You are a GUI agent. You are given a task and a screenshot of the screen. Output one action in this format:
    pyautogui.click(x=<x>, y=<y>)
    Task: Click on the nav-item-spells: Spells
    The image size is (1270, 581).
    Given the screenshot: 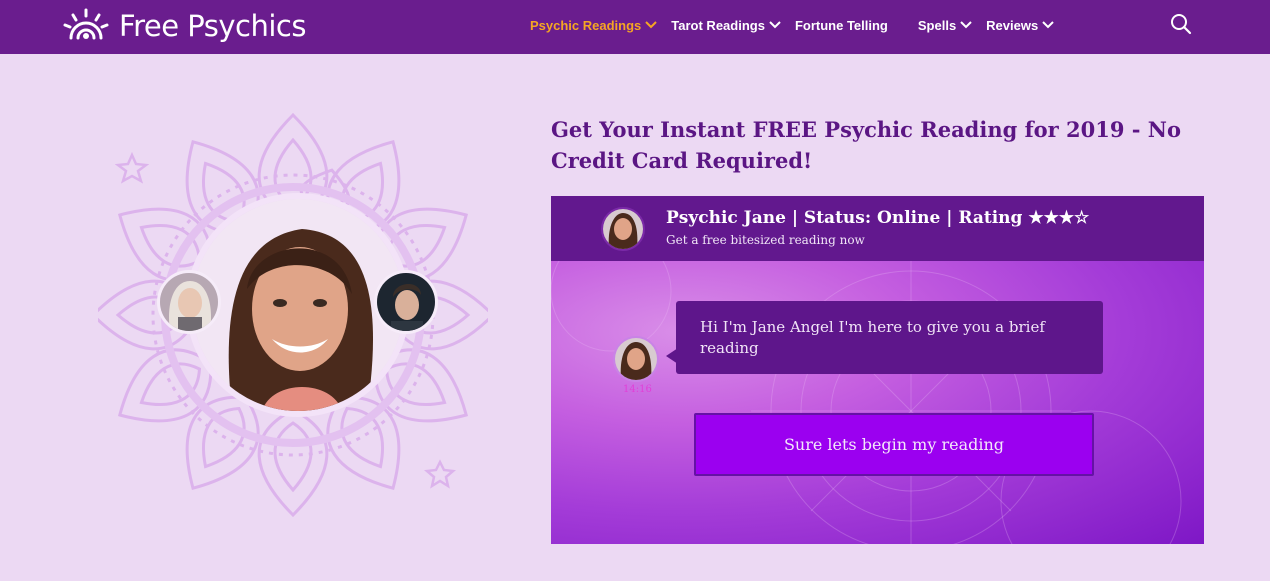 What is the action you would take?
    pyautogui.click(x=945, y=25)
    